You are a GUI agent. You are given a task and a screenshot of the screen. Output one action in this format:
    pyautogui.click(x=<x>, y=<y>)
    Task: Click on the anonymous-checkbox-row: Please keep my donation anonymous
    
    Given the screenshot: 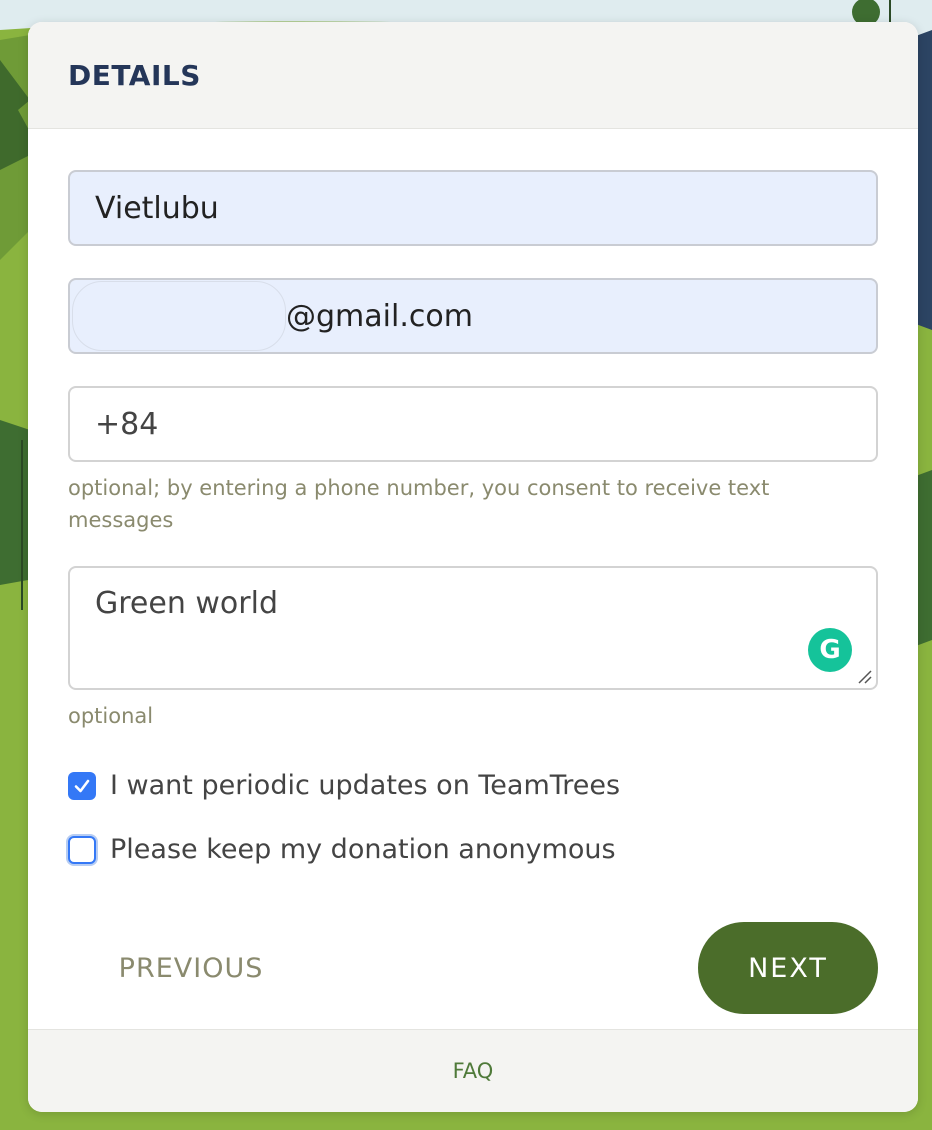 What is the action you would take?
    pyautogui.click(x=342, y=849)
    